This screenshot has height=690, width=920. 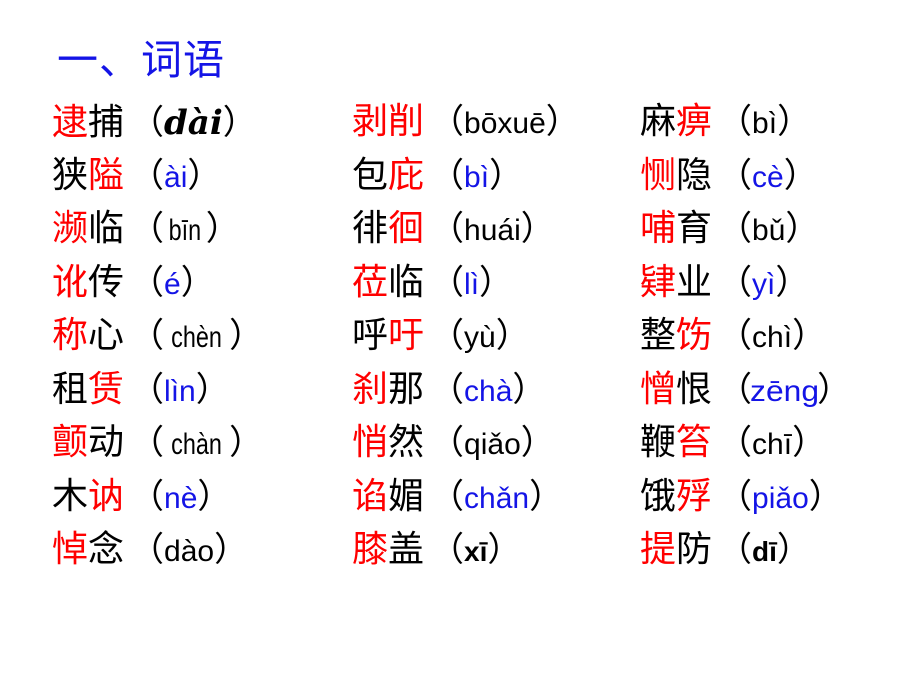 I want to click on vocab-entry: 哺育 （bǔ）, so click(x=776, y=230).